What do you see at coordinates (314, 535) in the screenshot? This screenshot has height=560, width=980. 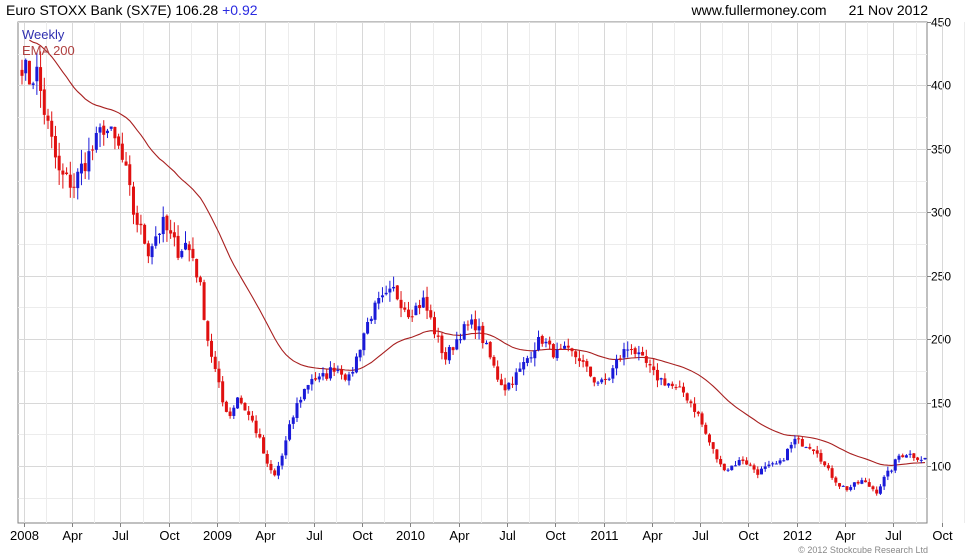 I see `x-tick-label: Jul` at bounding box center [314, 535].